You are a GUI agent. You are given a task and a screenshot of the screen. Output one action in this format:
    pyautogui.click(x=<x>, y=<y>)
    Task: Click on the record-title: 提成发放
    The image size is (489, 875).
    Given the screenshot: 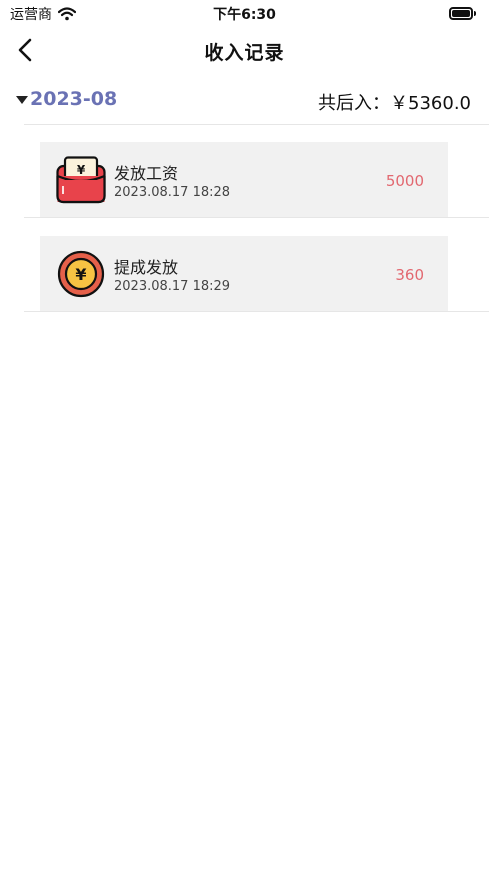 What is the action you would take?
    pyautogui.click(x=146, y=267)
    